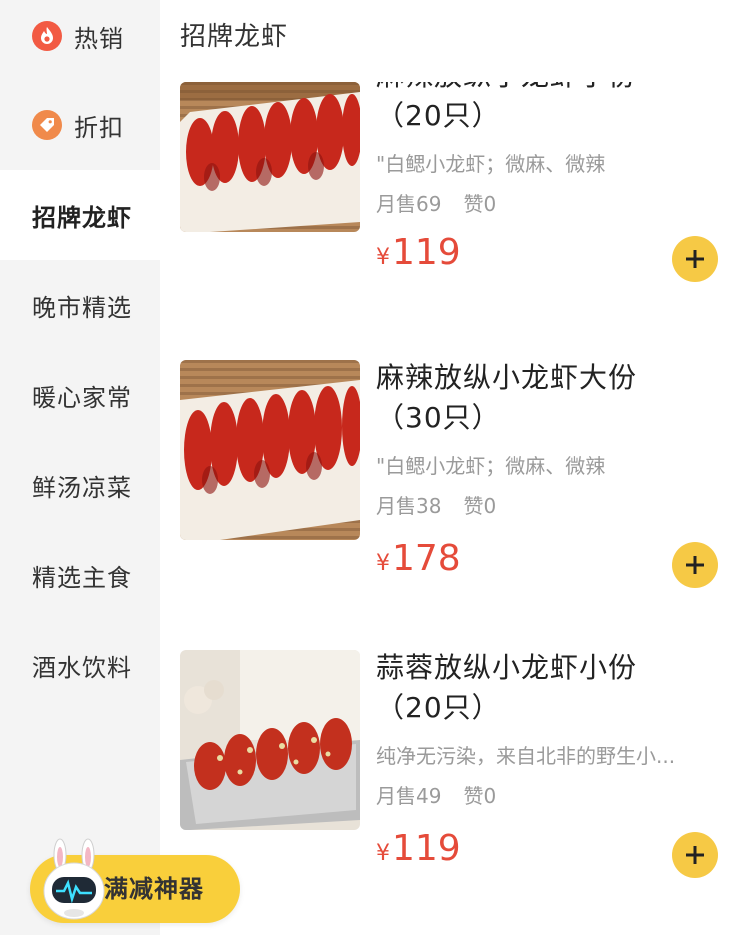  What do you see at coordinates (82, 217) in the screenshot?
I see `sidebar-item-label: 招牌龙虾` at bounding box center [82, 217].